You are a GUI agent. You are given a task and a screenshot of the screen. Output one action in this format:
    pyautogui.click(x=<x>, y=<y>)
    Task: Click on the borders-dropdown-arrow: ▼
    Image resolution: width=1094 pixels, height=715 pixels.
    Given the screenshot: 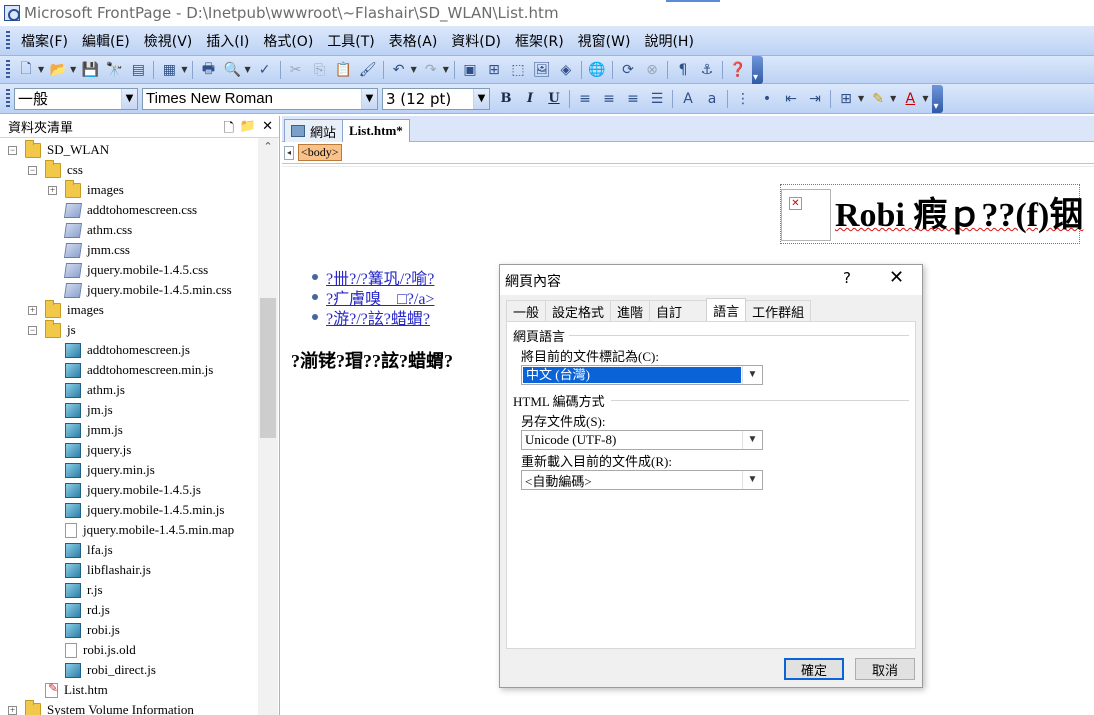 What is the action you would take?
    pyautogui.click(x=861, y=98)
    